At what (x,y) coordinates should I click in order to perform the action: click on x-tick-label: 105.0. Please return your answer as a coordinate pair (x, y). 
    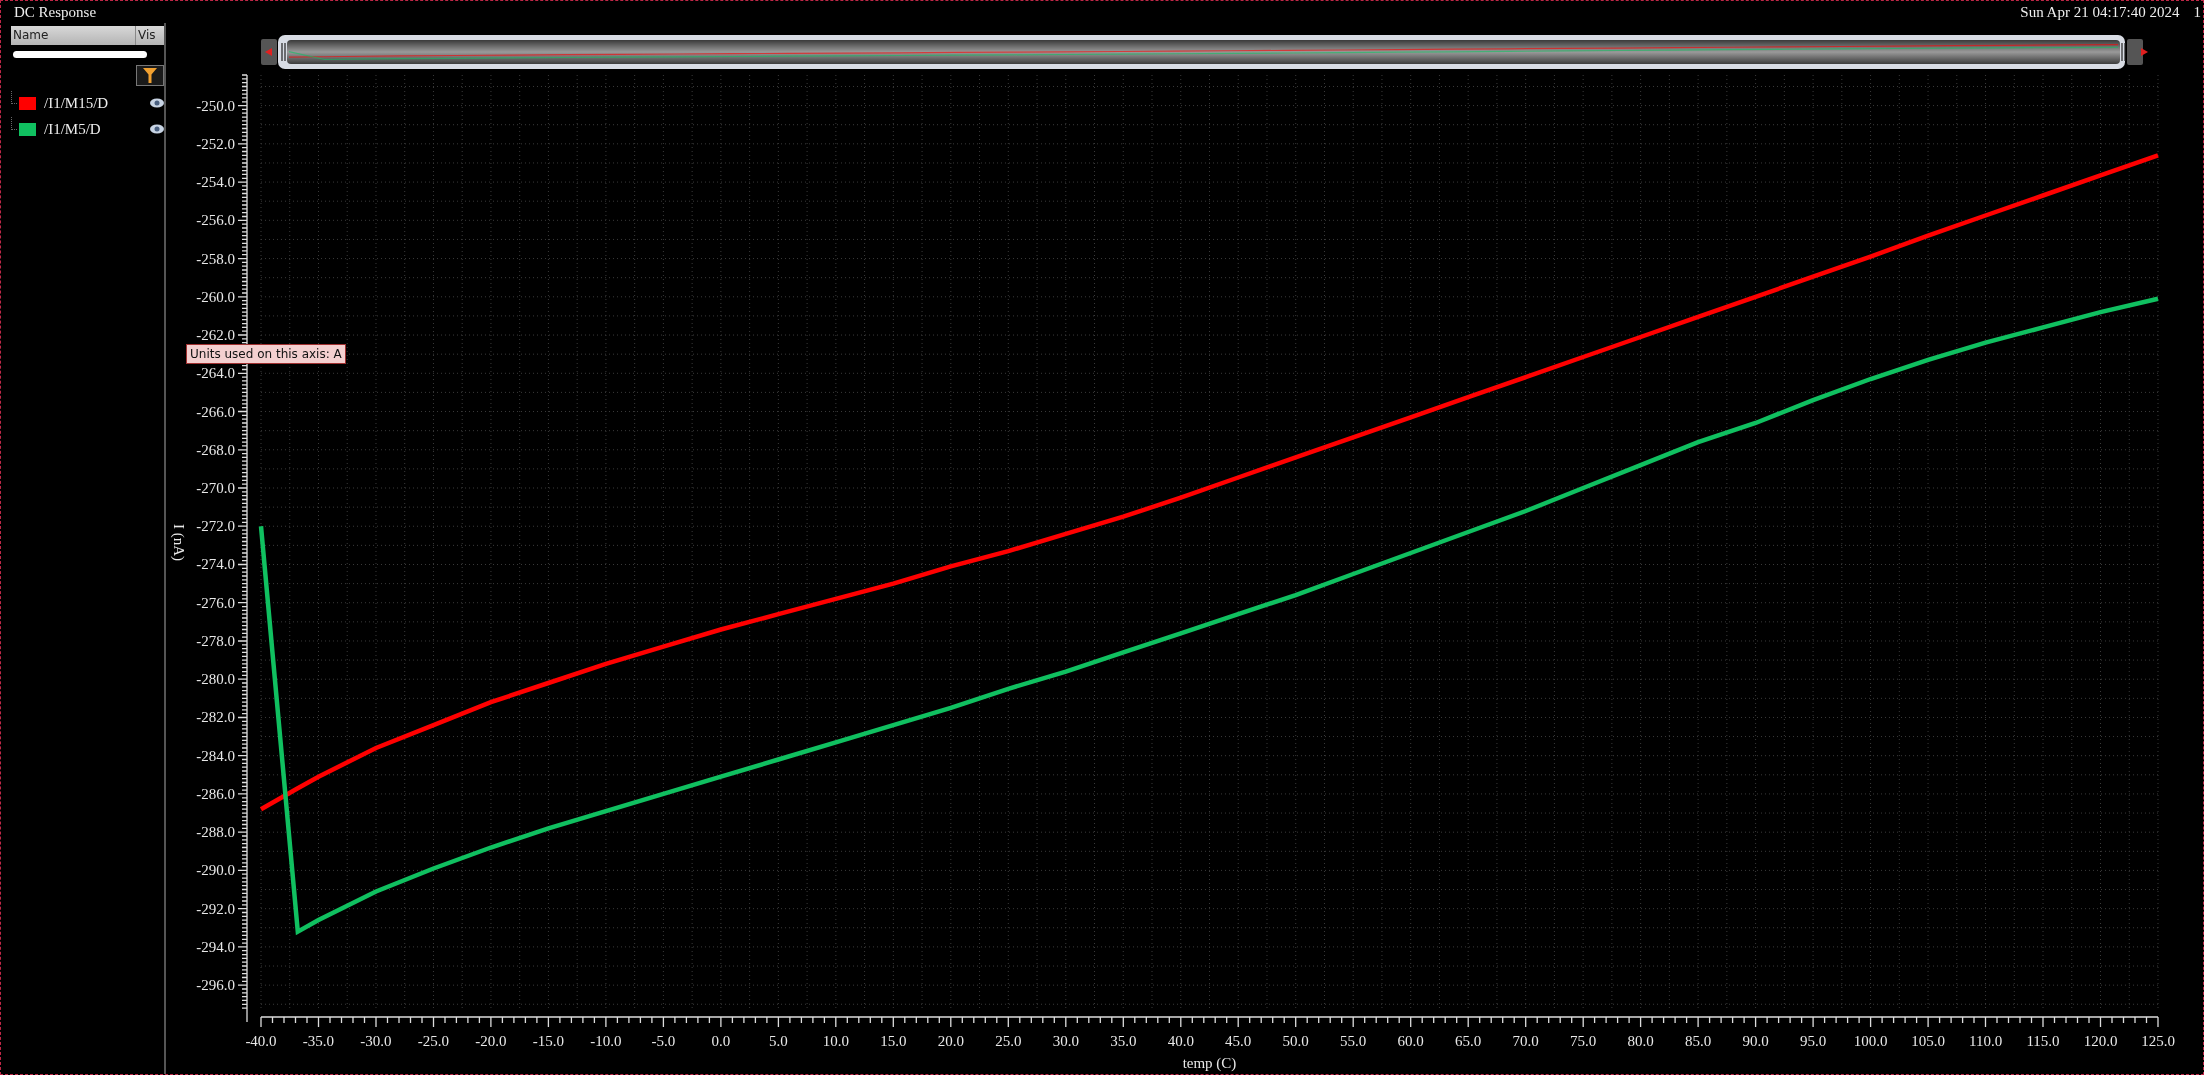
    Looking at the image, I should click on (1928, 1041).